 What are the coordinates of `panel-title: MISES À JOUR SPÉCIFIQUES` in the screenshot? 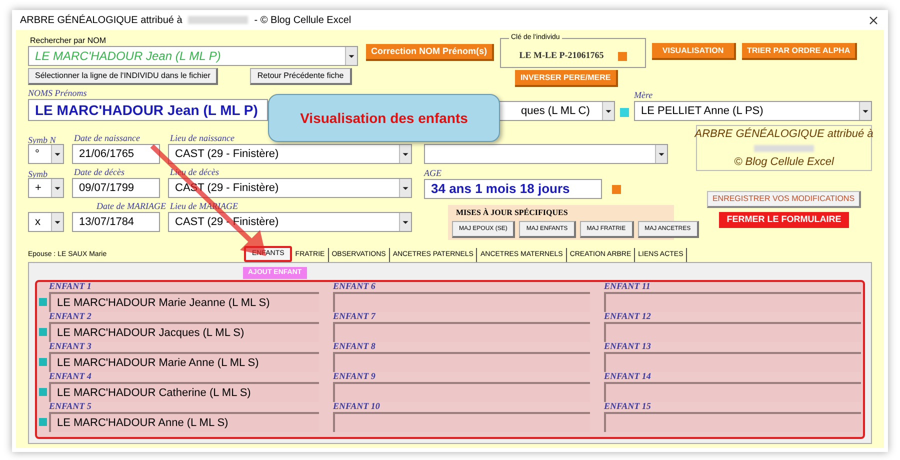 It's located at (512, 213).